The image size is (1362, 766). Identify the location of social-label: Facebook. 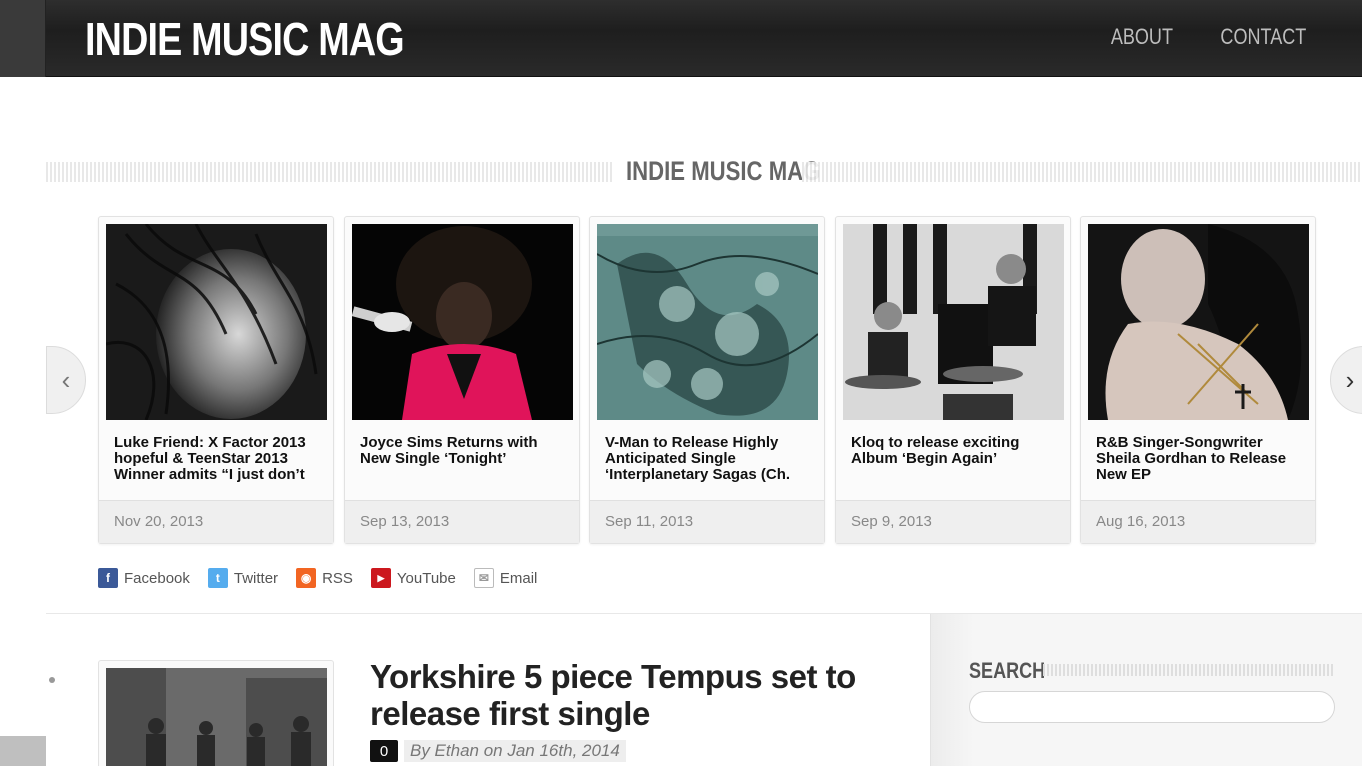
(157, 578).